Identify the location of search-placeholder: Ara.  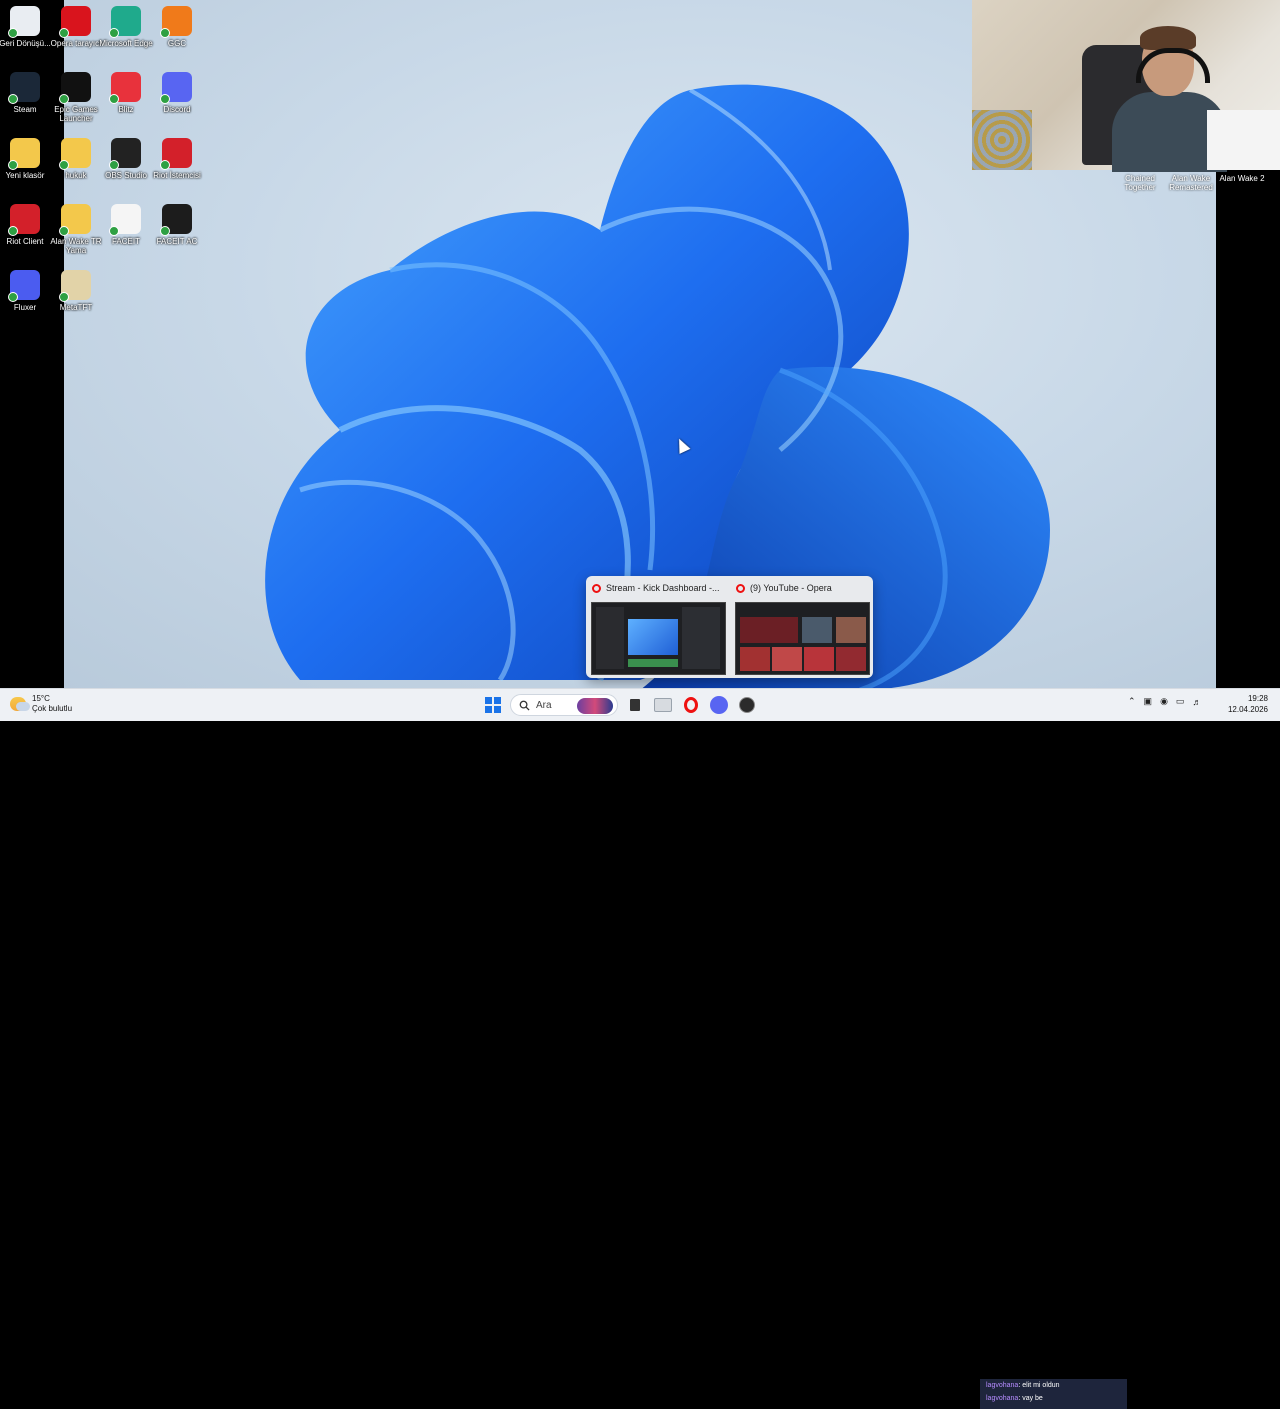
(544, 705).